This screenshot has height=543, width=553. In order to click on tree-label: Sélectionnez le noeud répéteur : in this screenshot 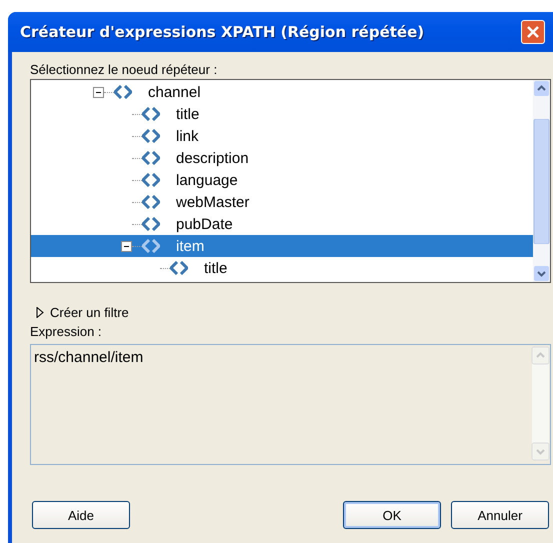, I will do `click(124, 69)`.